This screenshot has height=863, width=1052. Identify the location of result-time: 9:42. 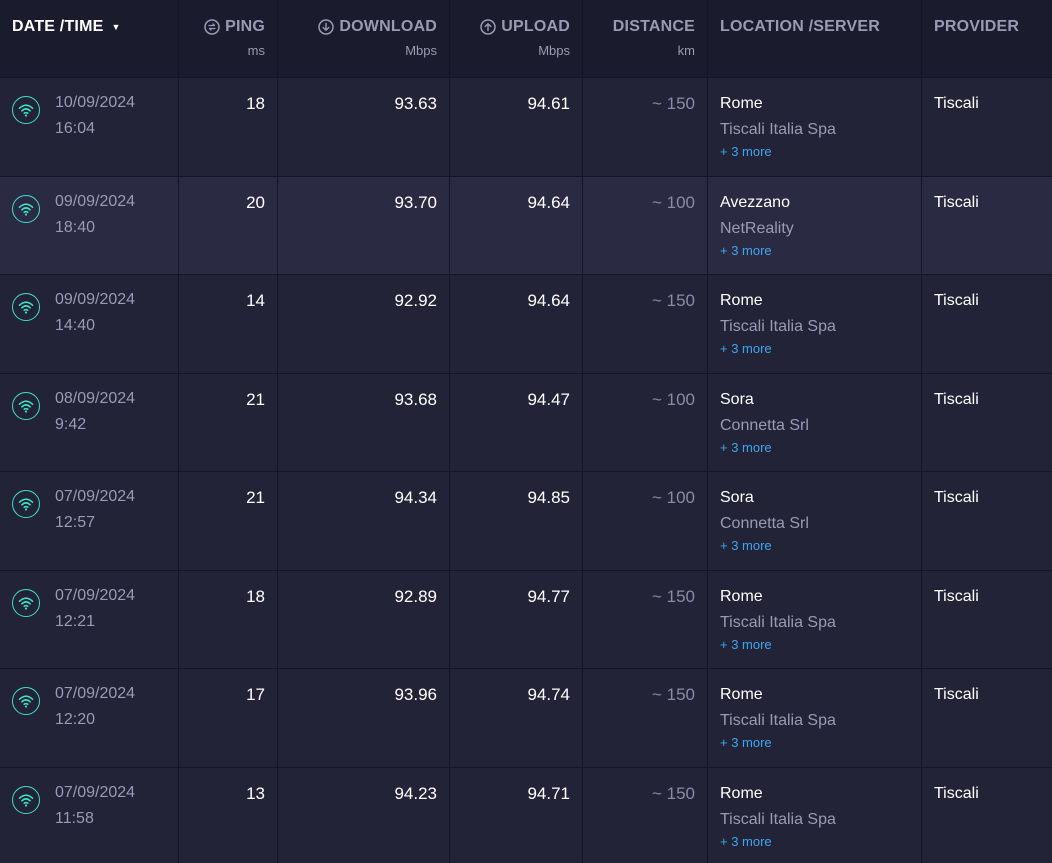
(71, 424).